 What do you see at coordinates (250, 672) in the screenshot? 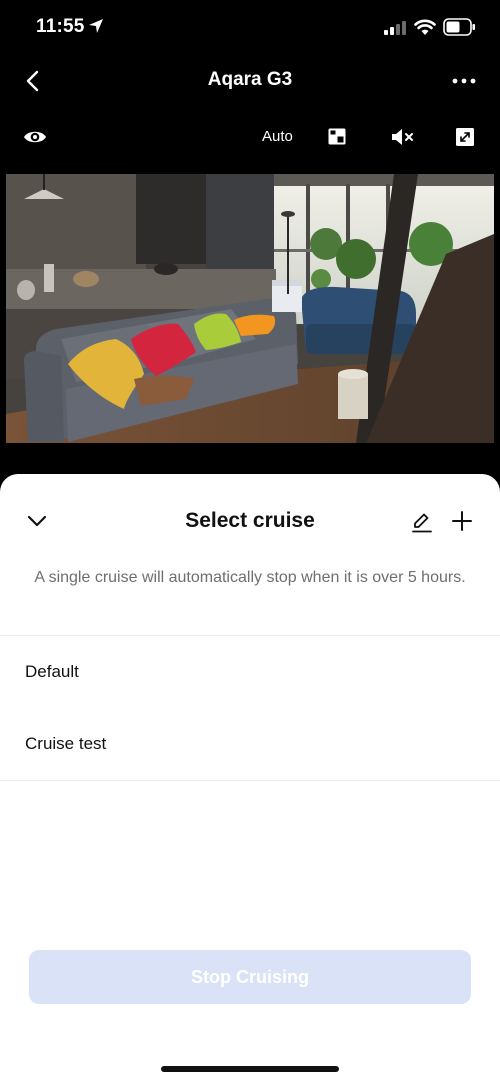
I see `cruise-item-default: Default` at bounding box center [250, 672].